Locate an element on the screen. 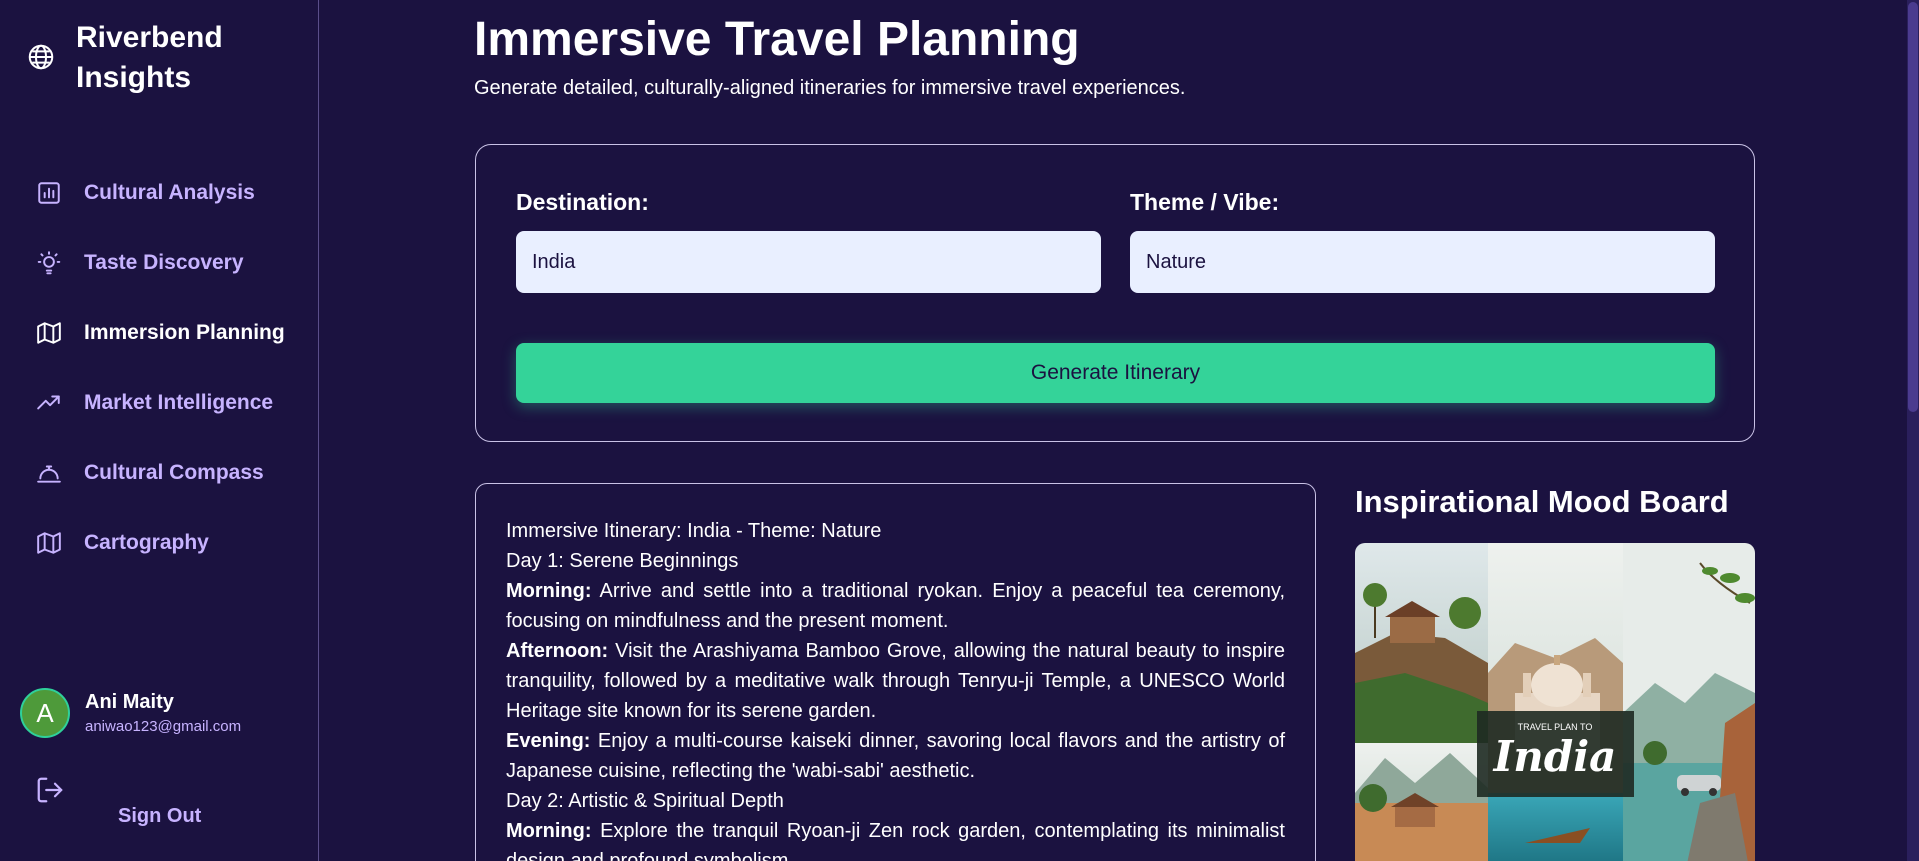  sidebar-item-market-intelligence: Market Intelligence is located at coordinates (169, 403).